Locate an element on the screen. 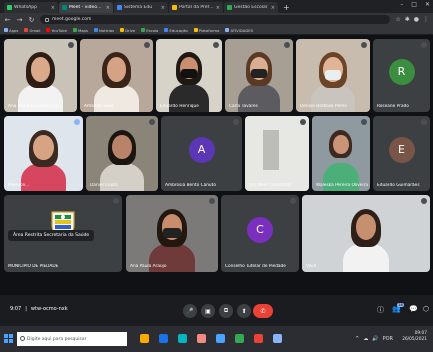 Image resolution: width=433 pixels, height=352 pixels. bookmark-item: Apps is located at coordinates (11, 30).